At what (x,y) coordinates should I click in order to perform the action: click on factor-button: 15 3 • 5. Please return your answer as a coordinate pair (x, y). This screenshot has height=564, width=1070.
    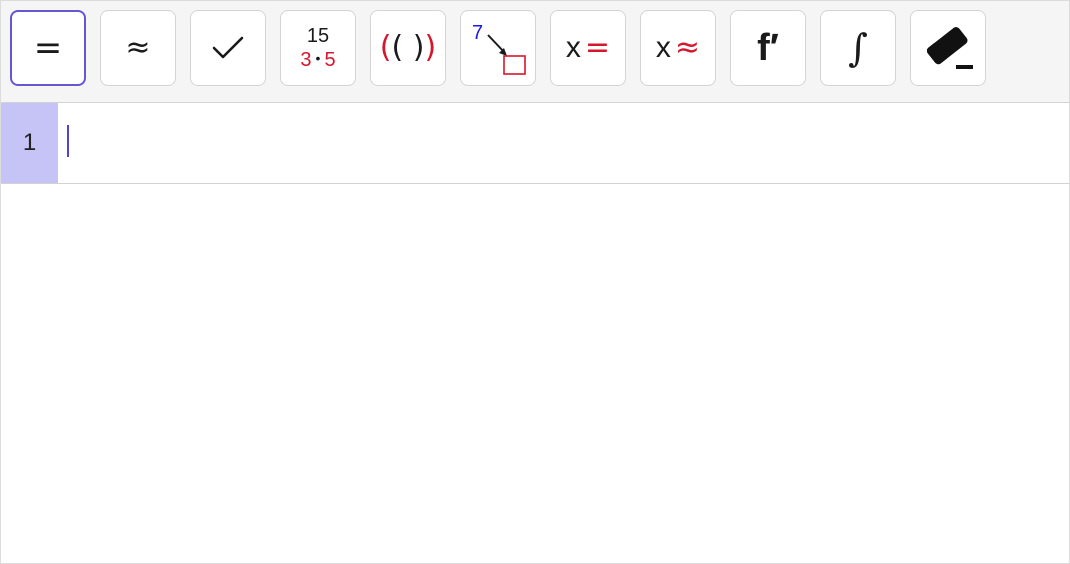
    Looking at the image, I should click on (318, 48).